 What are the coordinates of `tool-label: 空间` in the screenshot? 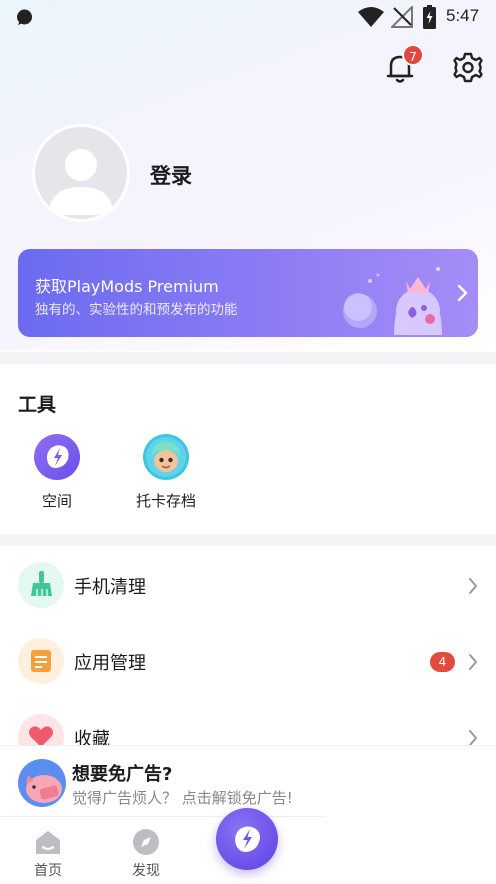 It's located at (56, 501).